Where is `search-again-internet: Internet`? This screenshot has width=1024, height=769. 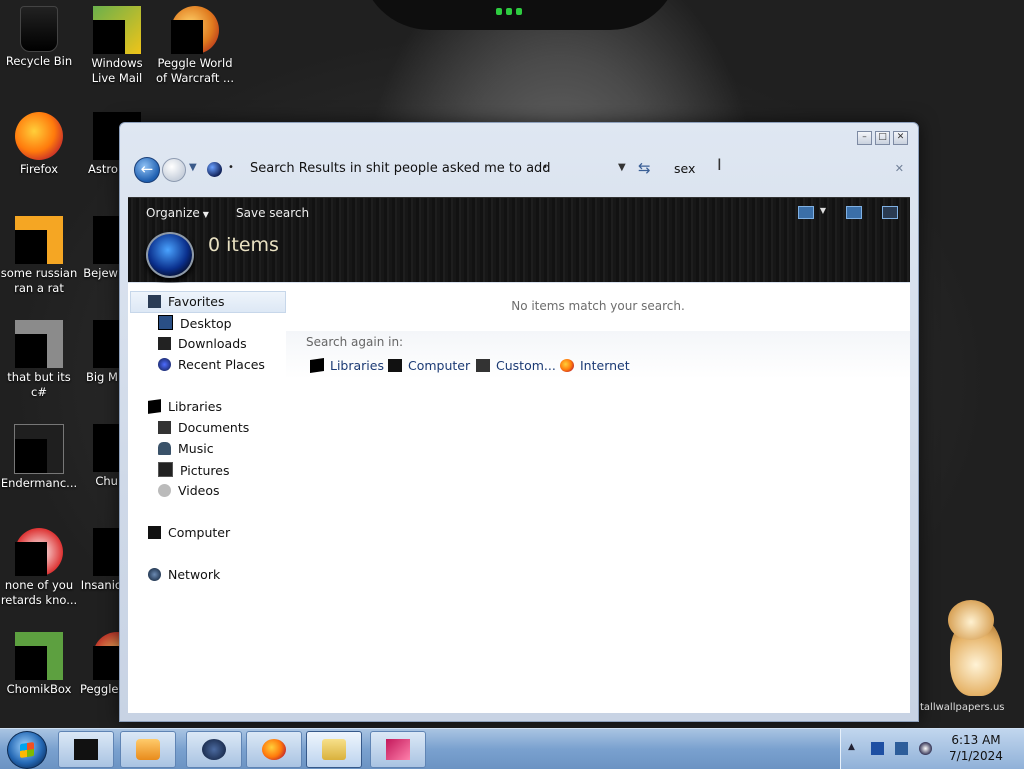
search-again-internet: Internet is located at coordinates (595, 365).